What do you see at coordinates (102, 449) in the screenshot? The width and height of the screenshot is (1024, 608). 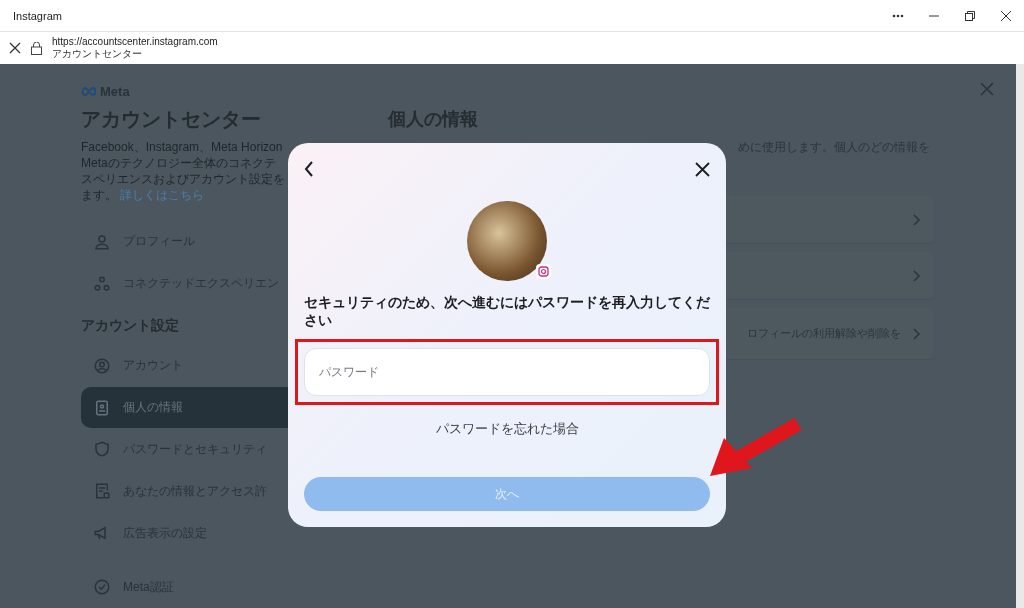 I see `shield-icon` at bounding box center [102, 449].